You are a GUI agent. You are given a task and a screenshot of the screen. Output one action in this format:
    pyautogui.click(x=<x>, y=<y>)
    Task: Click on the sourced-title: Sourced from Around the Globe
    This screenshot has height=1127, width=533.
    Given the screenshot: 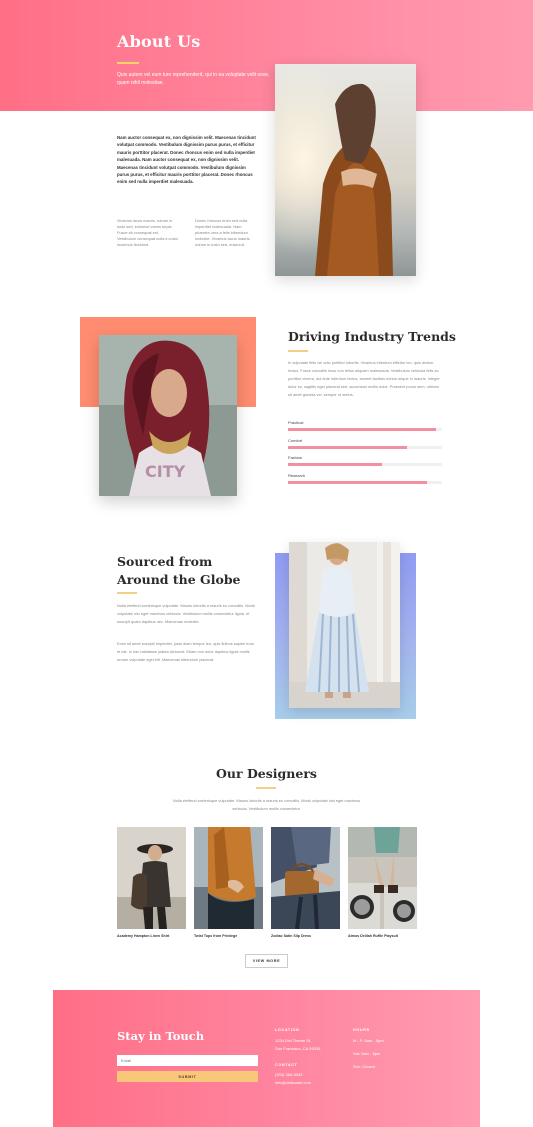 What is the action you would take?
    pyautogui.click(x=179, y=570)
    